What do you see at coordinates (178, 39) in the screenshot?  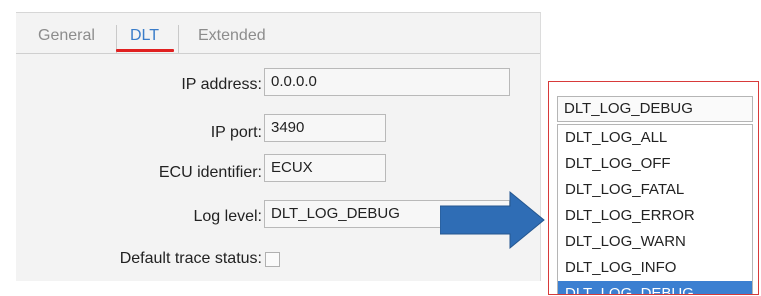 I see `tab-divider` at bounding box center [178, 39].